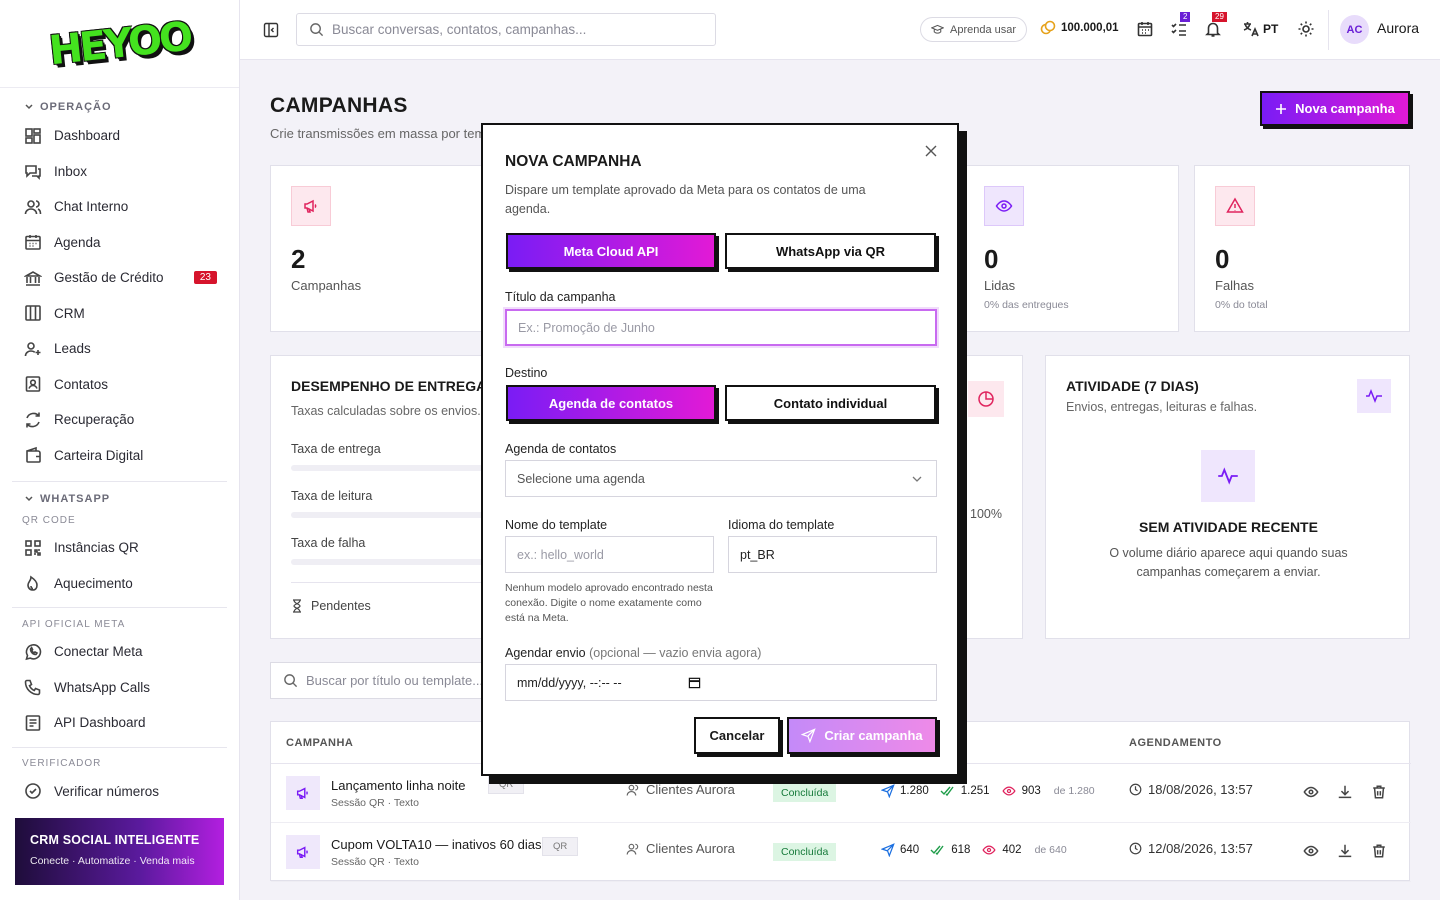  I want to click on modal-title: NOVA CAMPANHA, so click(573, 161).